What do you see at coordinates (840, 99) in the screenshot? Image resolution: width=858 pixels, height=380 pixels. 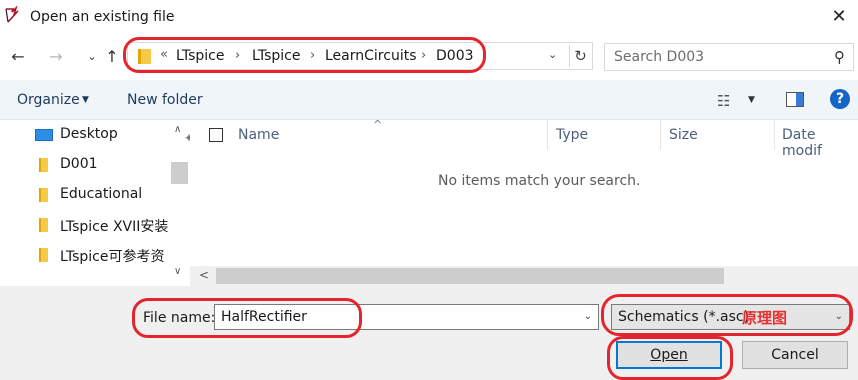 I see `help-icon: ?` at bounding box center [840, 99].